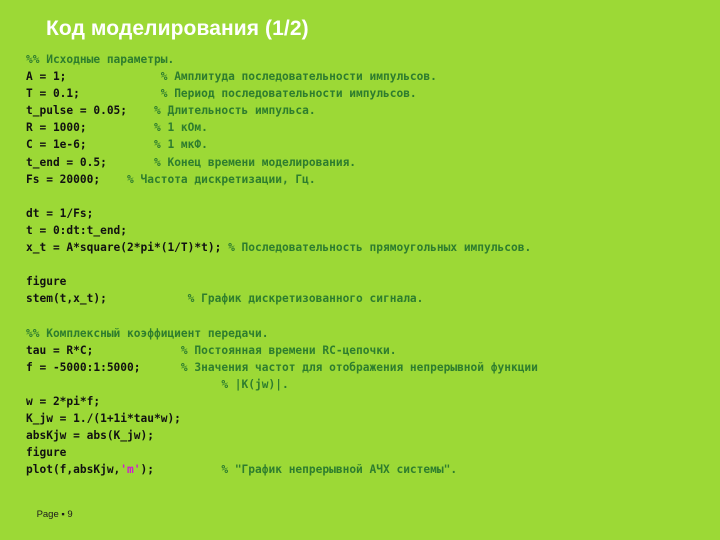 This screenshot has width=720, height=540. What do you see at coordinates (180, 145) in the screenshot?
I see `code-comment: % 1 мкФ.` at bounding box center [180, 145].